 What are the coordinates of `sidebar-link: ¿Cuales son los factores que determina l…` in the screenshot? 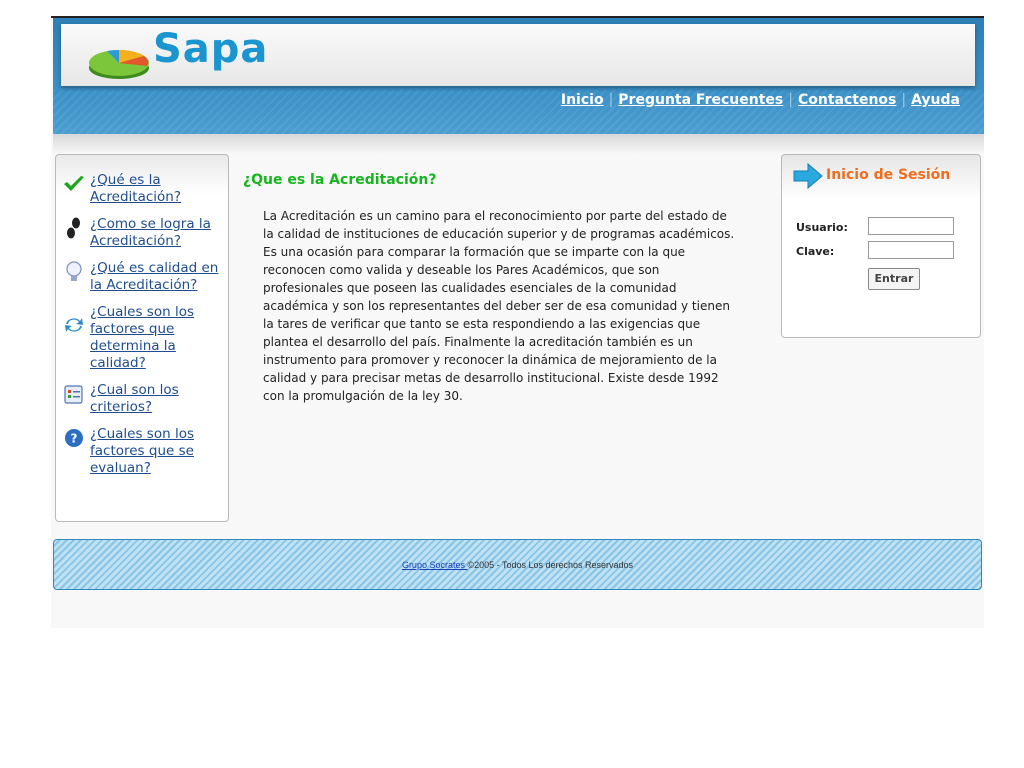 It's located at (158, 338).